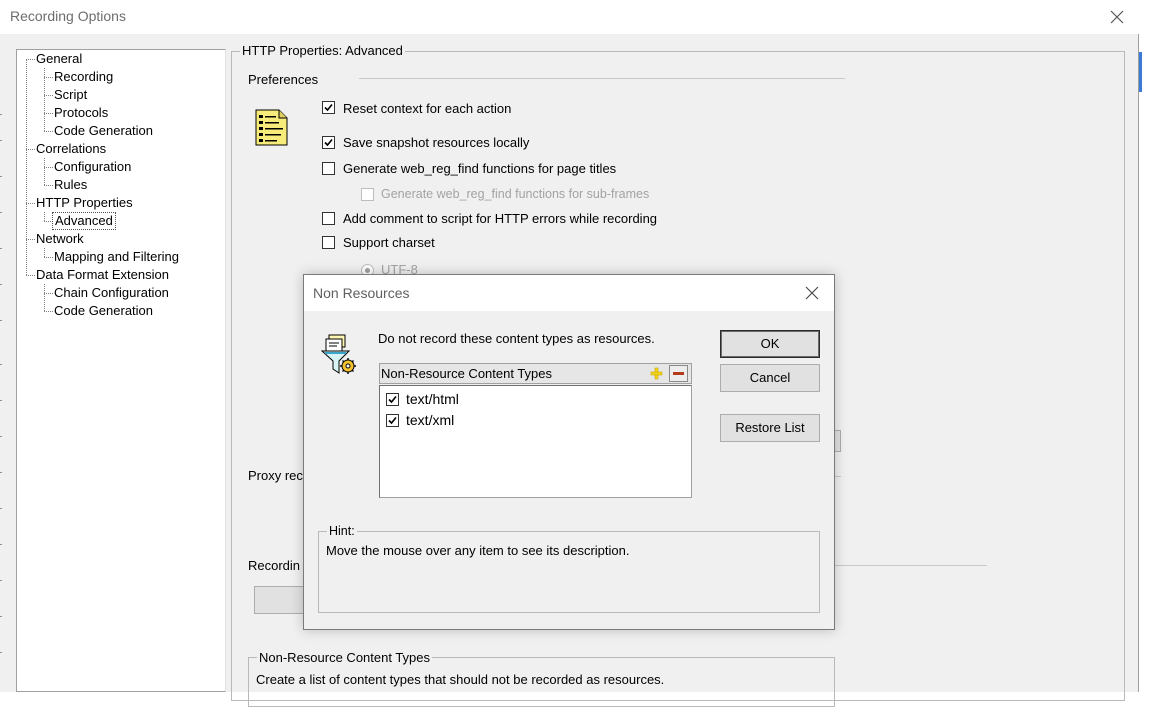  I want to click on tree-item-http-properties: HTTP Properties, so click(84, 203).